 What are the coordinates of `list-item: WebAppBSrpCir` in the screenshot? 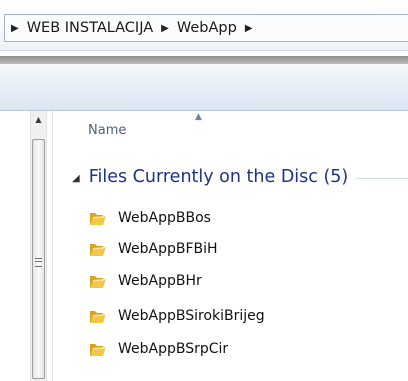 It's located at (243, 349).